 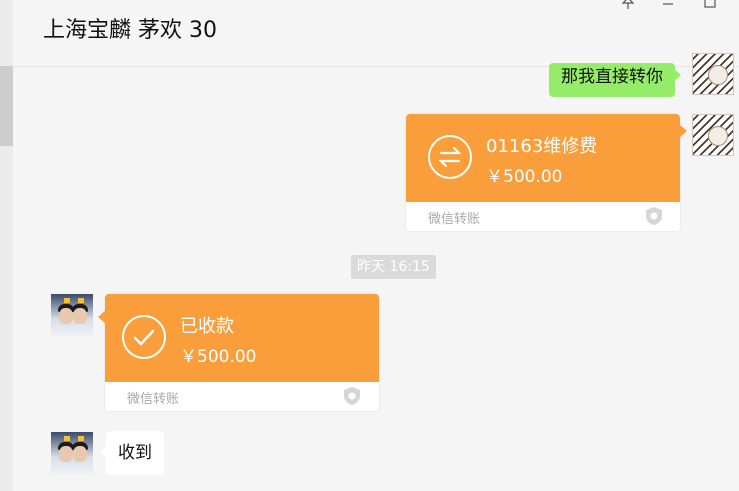 I want to click on transfer-card-received: 已收款 ￥500.00 微信转账, so click(x=238, y=352).